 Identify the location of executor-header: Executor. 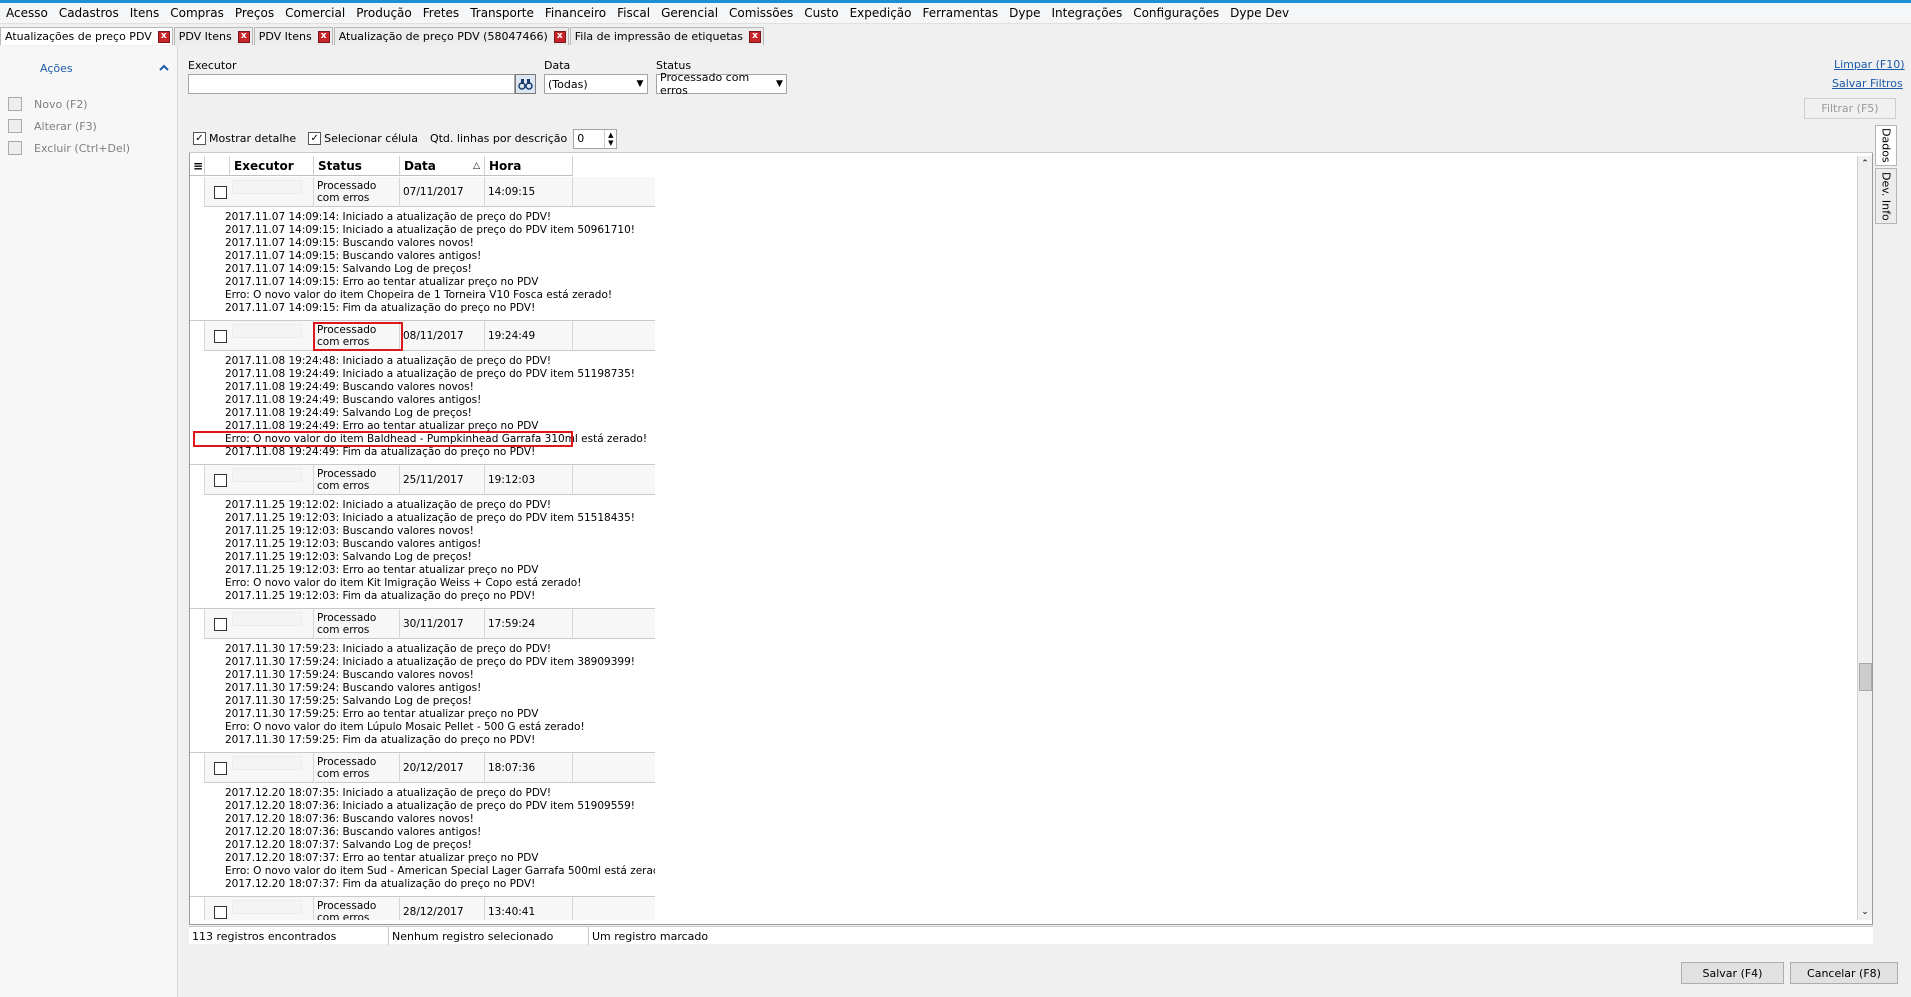
(272, 166).